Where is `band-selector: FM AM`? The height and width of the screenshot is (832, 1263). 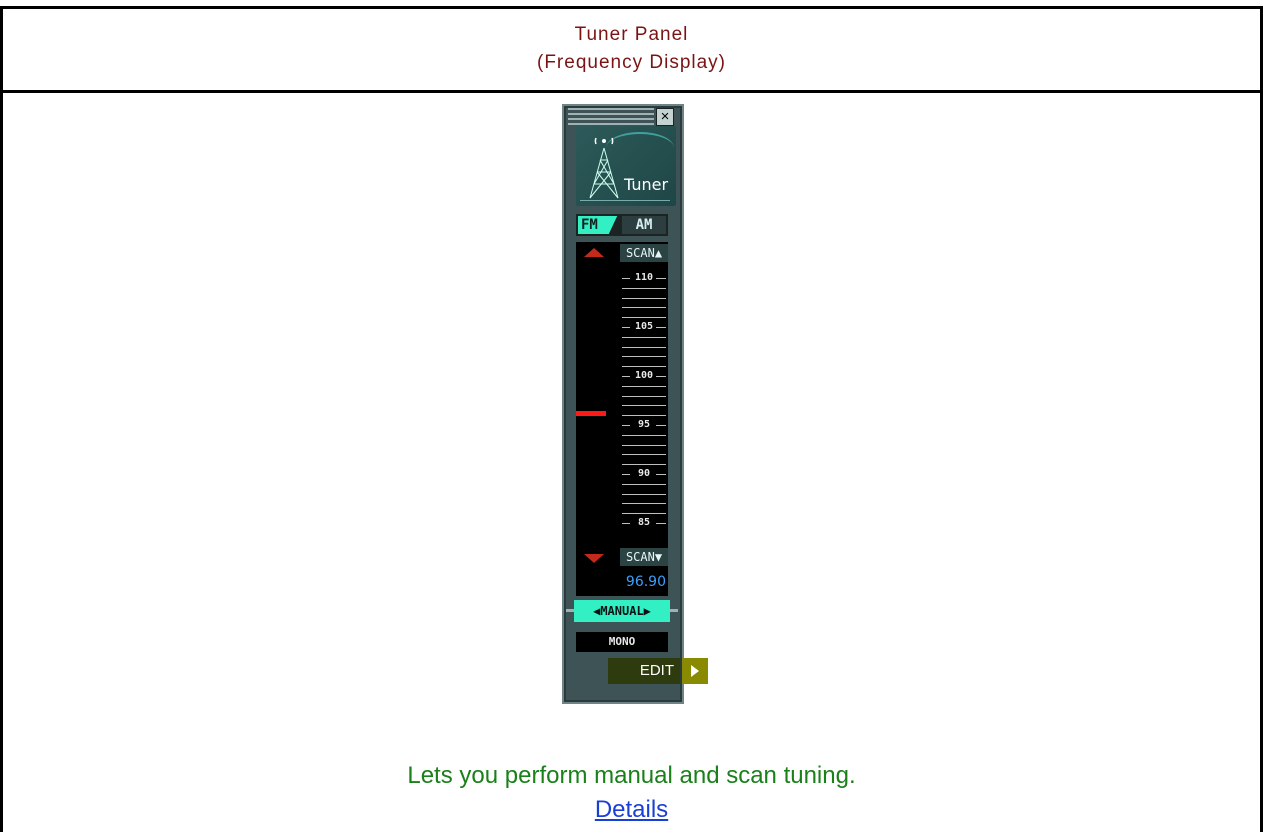 band-selector: FM AM is located at coordinates (622, 225).